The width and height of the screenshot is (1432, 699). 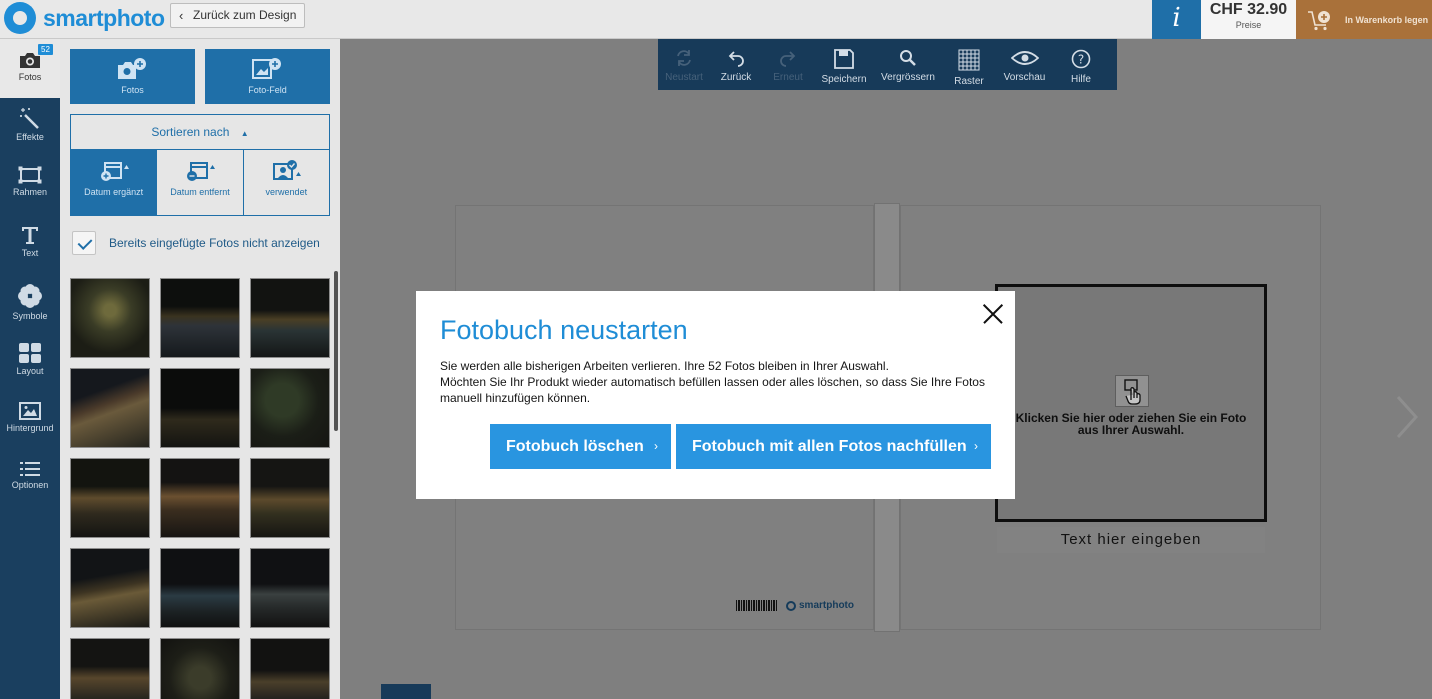 I want to click on caret-up-icon: ▲, so click(x=244, y=133).